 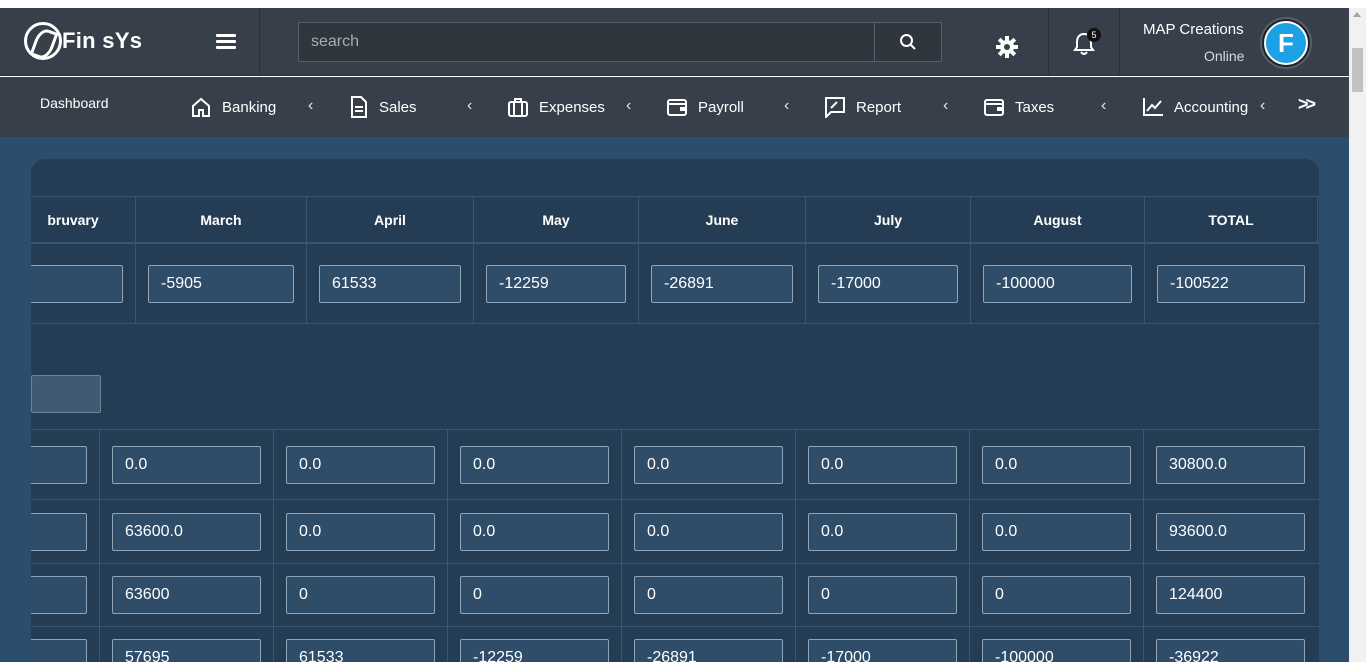 I want to click on table-cell-input: 30800.0, so click(x=1230, y=465).